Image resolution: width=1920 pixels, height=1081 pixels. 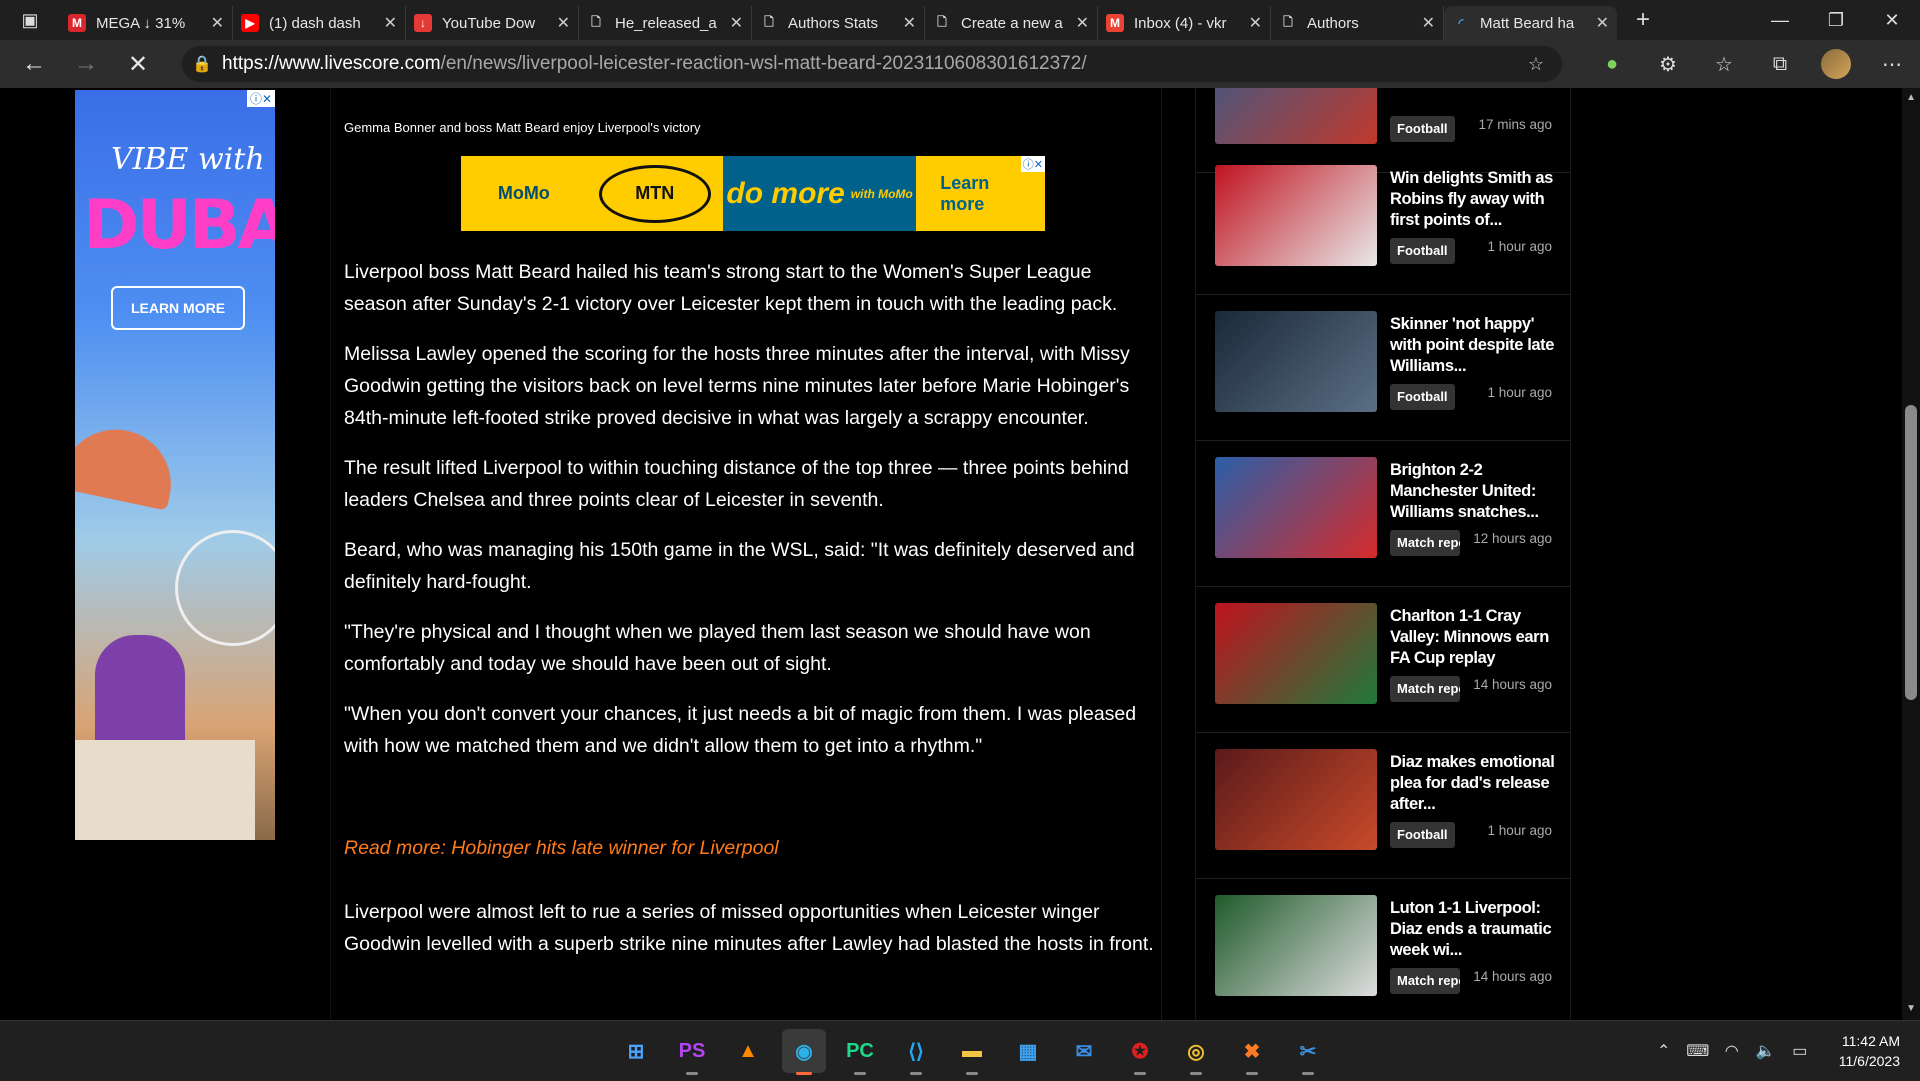 What do you see at coordinates (1252, 1052) in the screenshot?
I see `xampp-icon: ✖` at bounding box center [1252, 1052].